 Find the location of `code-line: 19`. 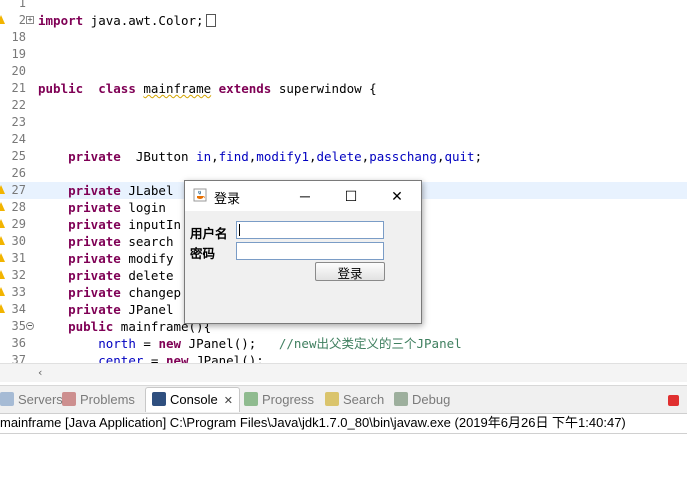

code-line: 19 is located at coordinates (343, 54).